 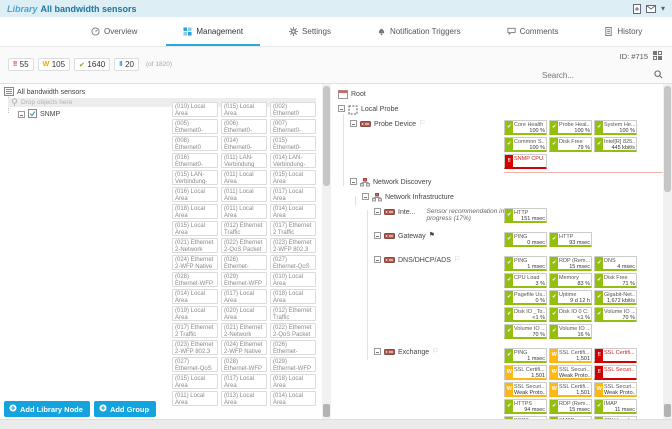 What do you see at coordinates (54, 64) in the screenshot?
I see `status-badge-warning: W 105` at bounding box center [54, 64].